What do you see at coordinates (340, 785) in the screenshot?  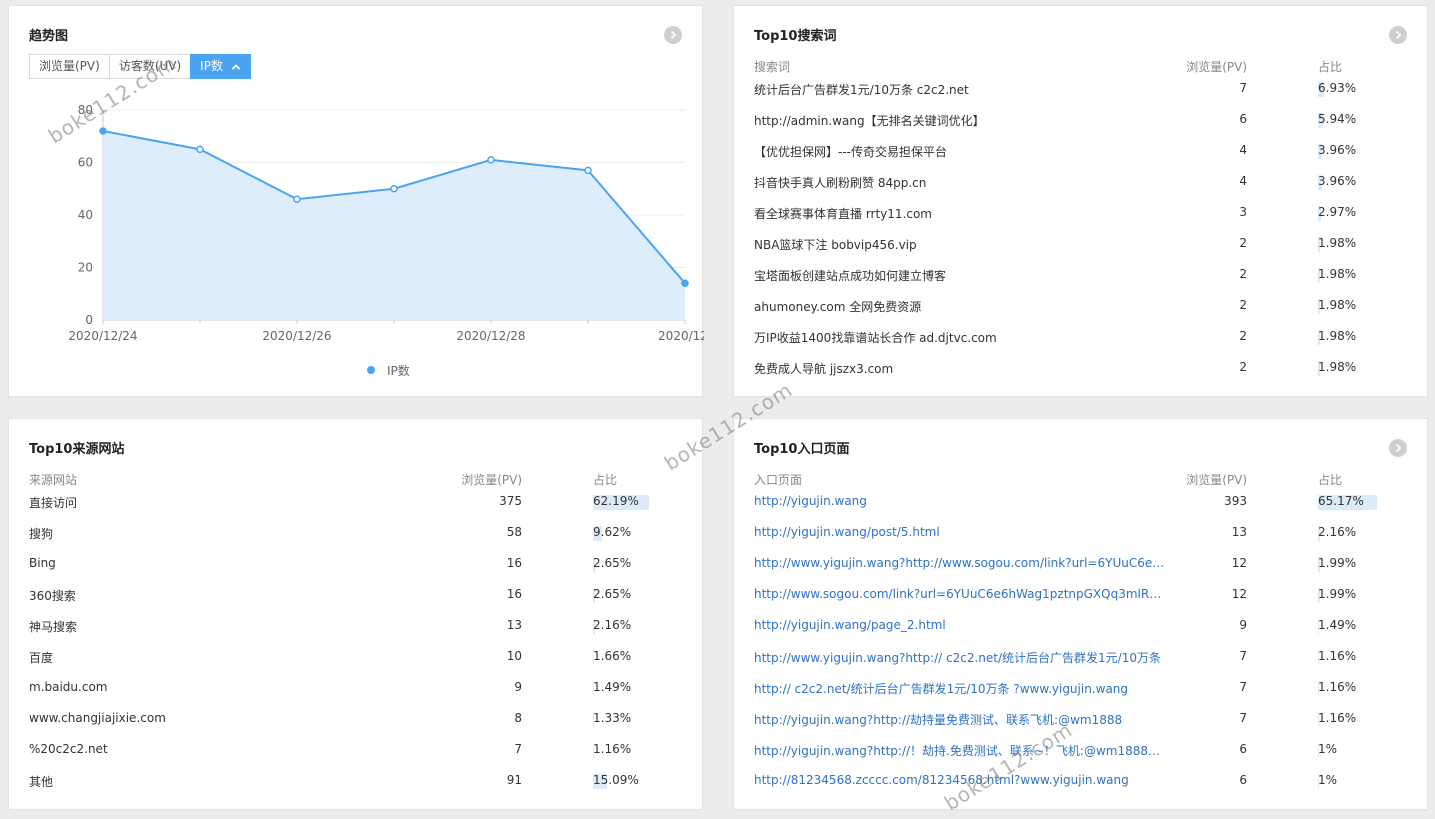 I see `table-row: 其他 91 15.09%` at bounding box center [340, 785].